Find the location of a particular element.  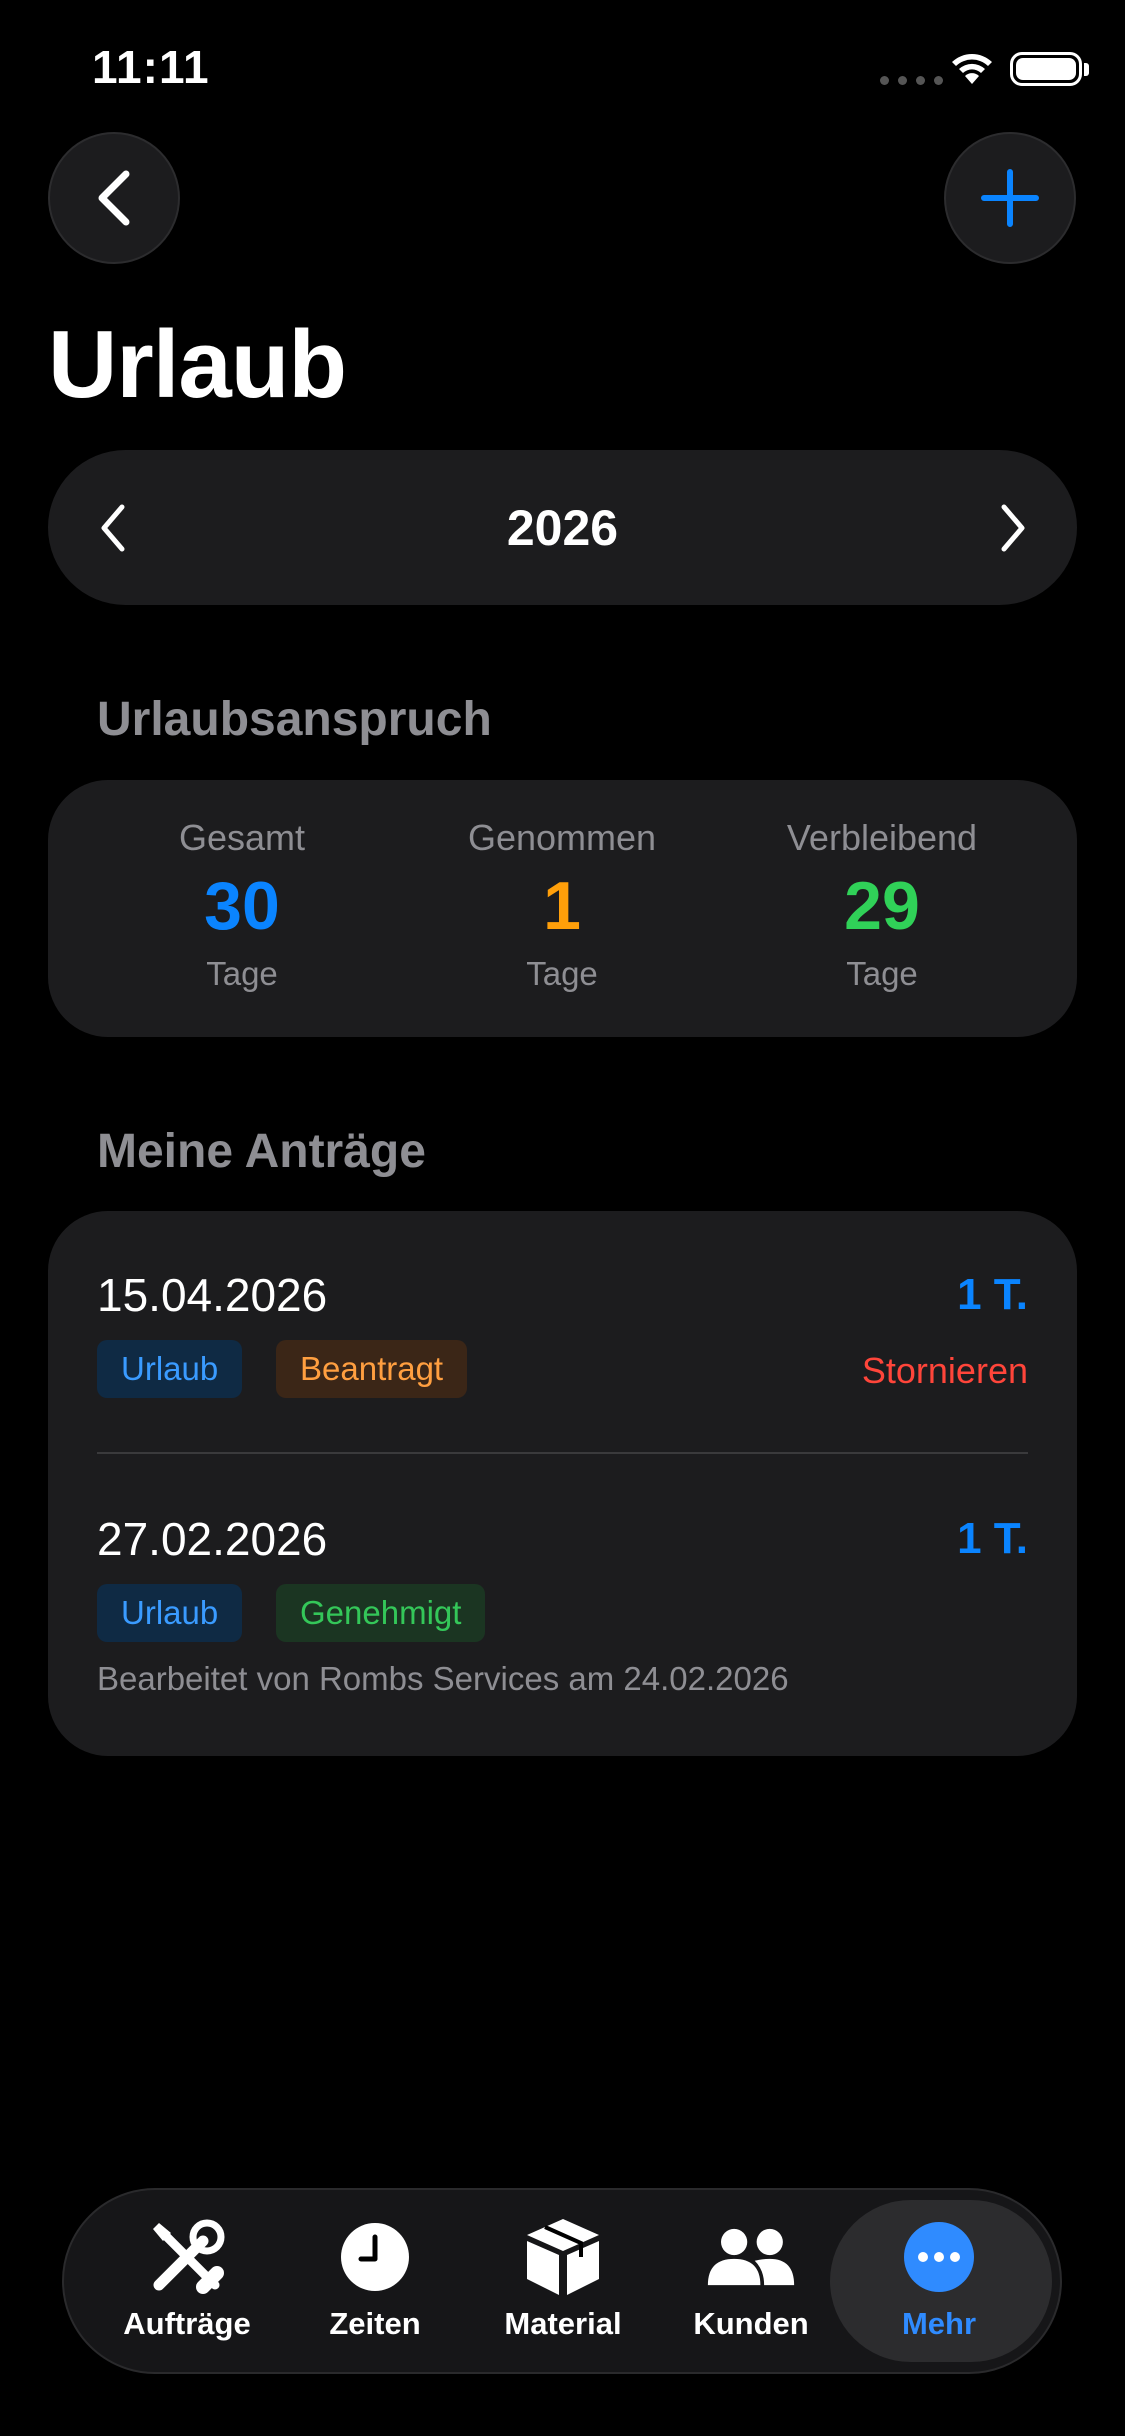

entitlement-value: 29 is located at coordinates (882, 906).